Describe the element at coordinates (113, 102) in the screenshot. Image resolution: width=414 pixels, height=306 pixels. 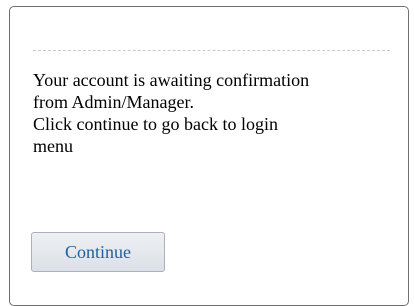
I see `message-line: from Admin/Manager.` at that location.